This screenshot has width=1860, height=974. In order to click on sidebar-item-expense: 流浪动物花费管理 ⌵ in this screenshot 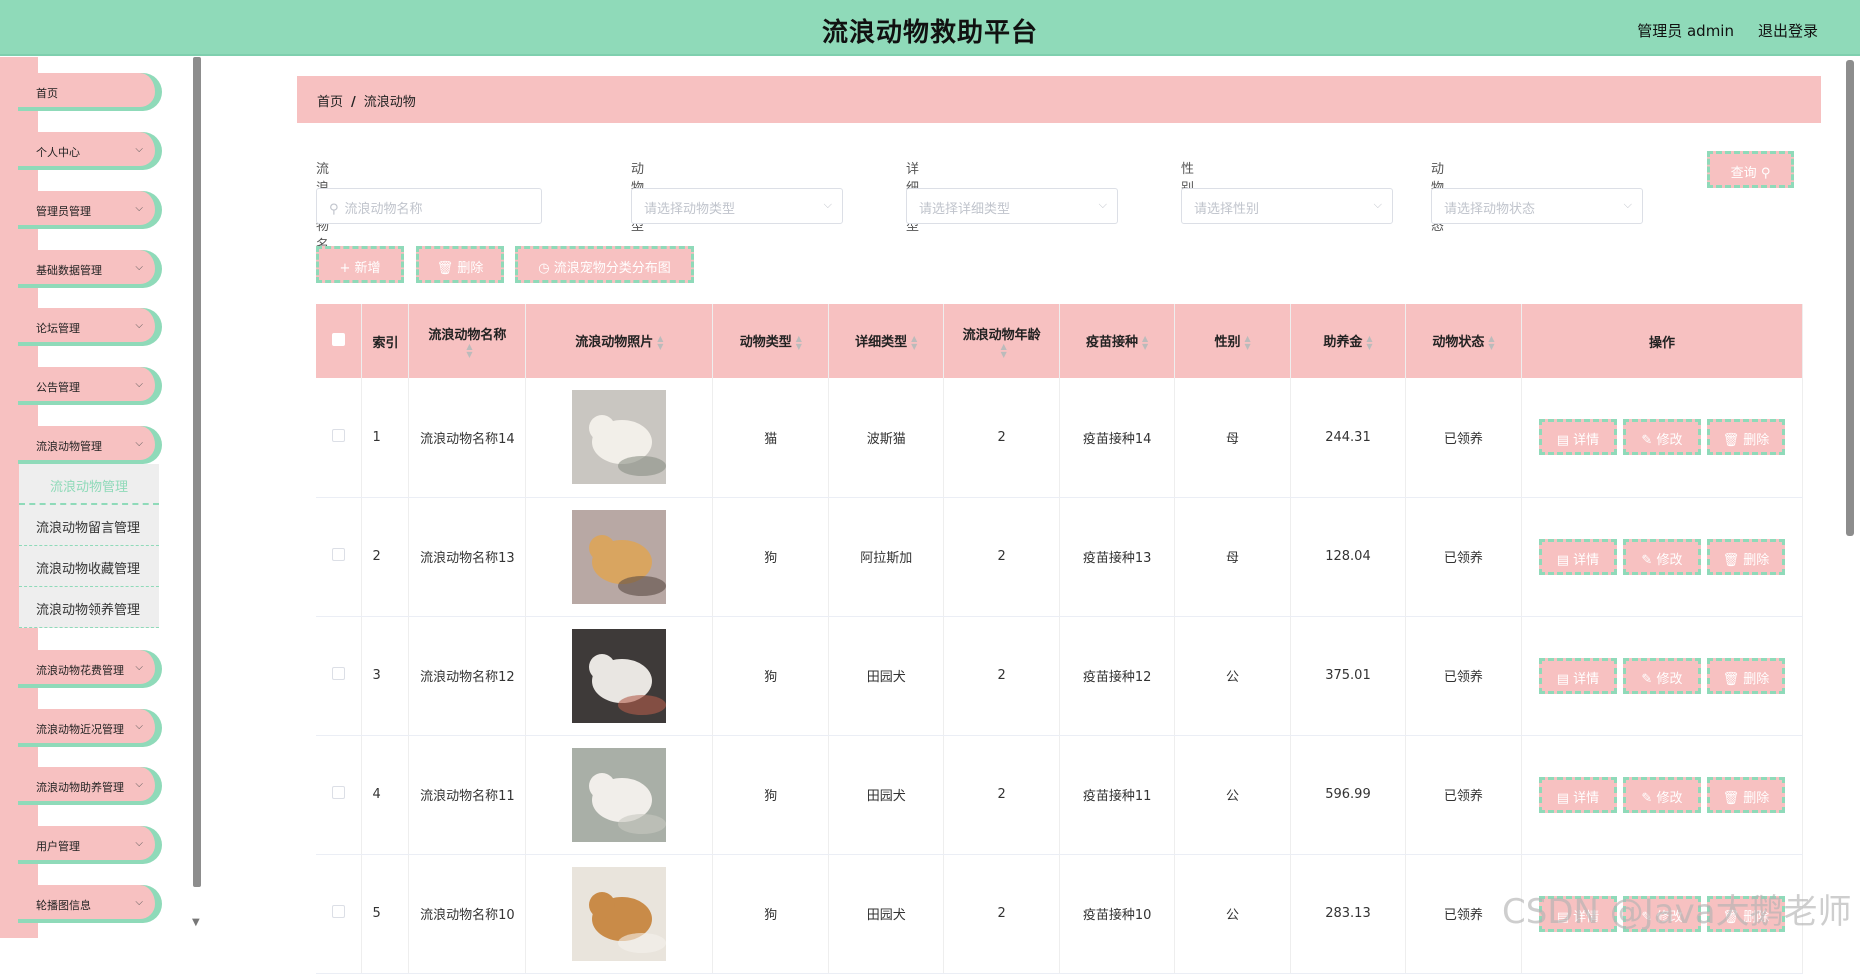, I will do `click(88, 669)`.